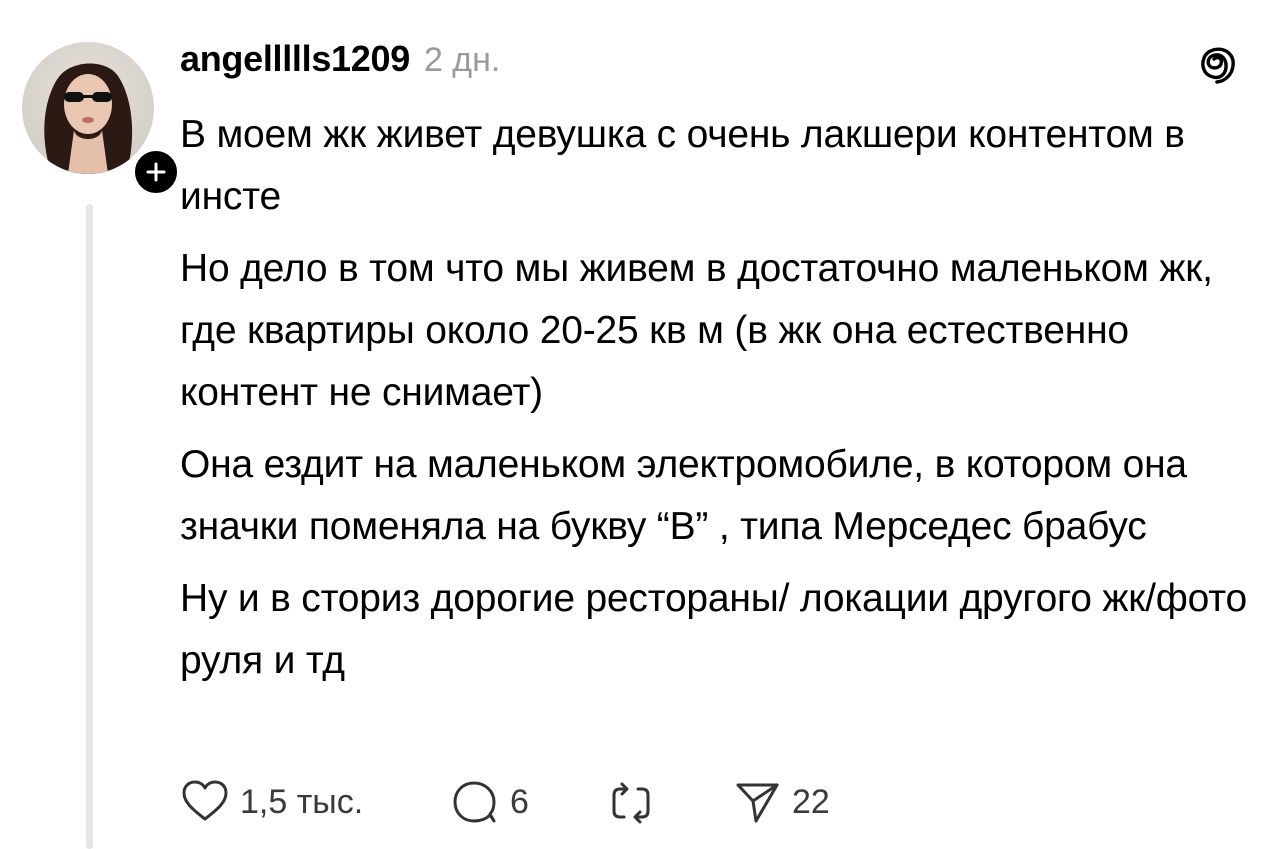 The image size is (1280, 849). I want to click on share-count: 22, so click(811, 801).